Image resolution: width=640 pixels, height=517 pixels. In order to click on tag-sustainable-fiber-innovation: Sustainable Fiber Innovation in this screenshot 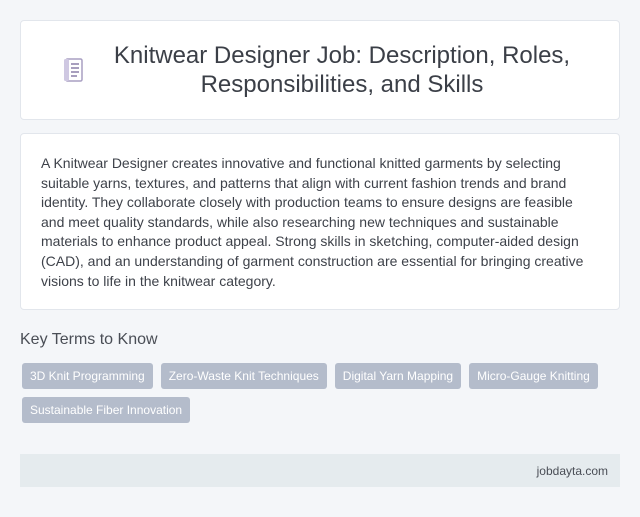, I will do `click(106, 410)`.